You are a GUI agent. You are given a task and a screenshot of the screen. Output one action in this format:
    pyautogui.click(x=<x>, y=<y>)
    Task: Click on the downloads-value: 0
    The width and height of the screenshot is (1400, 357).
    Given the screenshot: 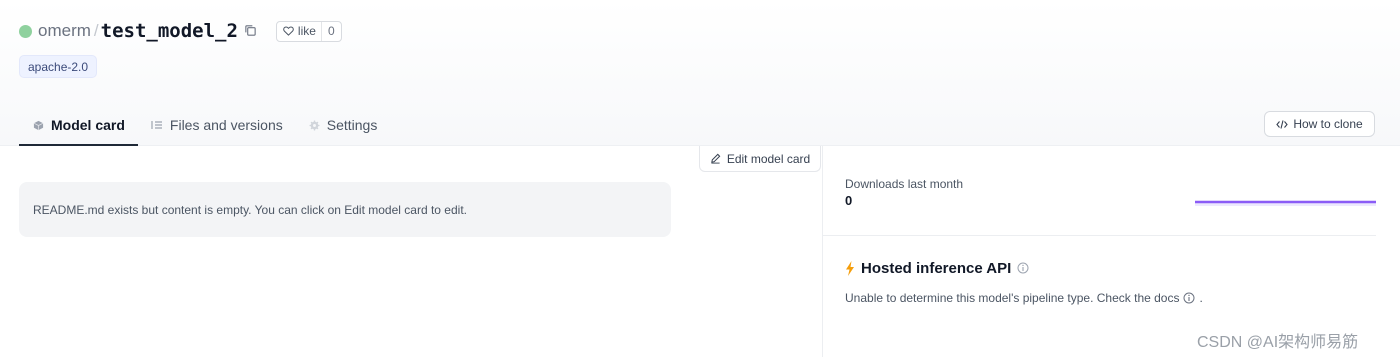 What is the action you would take?
    pyautogui.click(x=849, y=200)
    